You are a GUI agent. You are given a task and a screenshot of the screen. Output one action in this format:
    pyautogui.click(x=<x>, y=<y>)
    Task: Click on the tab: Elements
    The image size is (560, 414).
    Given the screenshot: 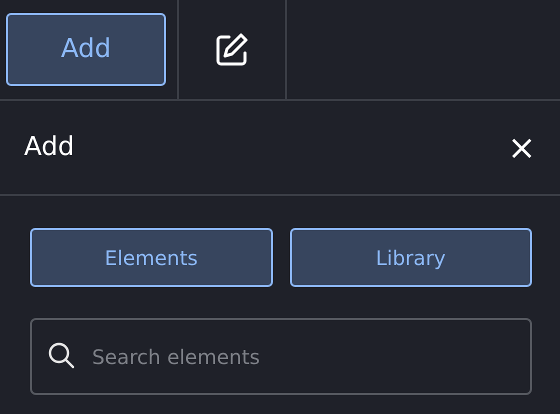 What is the action you would take?
    pyautogui.click(x=151, y=257)
    